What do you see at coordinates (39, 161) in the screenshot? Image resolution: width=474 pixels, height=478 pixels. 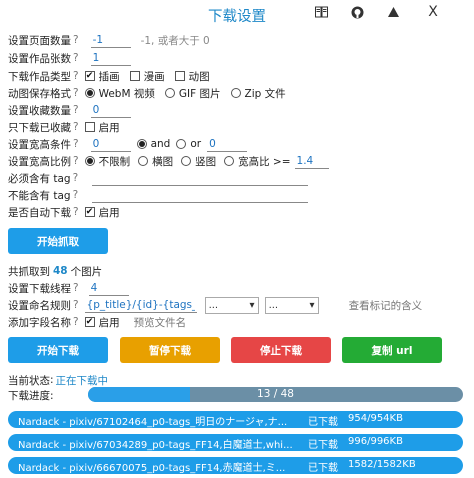 I see `ratio-label: 设置宽高比例` at bounding box center [39, 161].